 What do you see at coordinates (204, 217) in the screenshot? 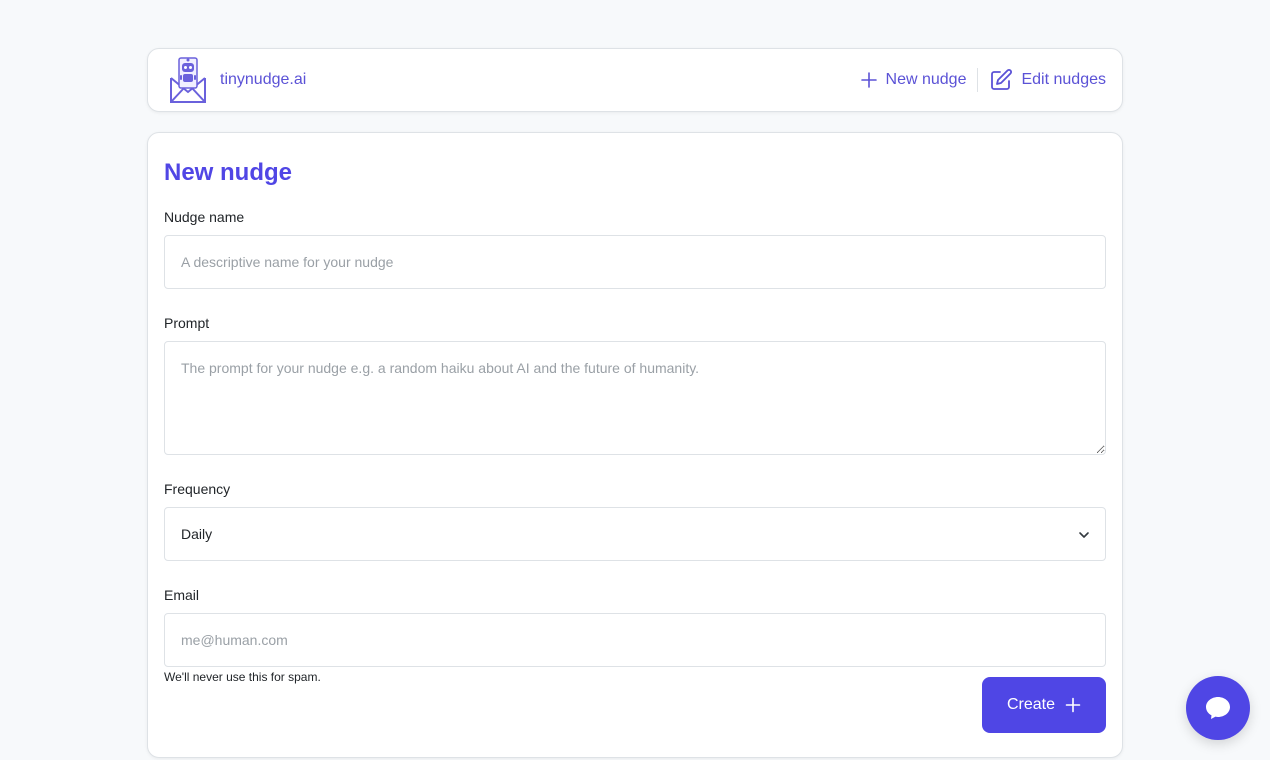
I see `nudge-name-label: Nudge name` at bounding box center [204, 217].